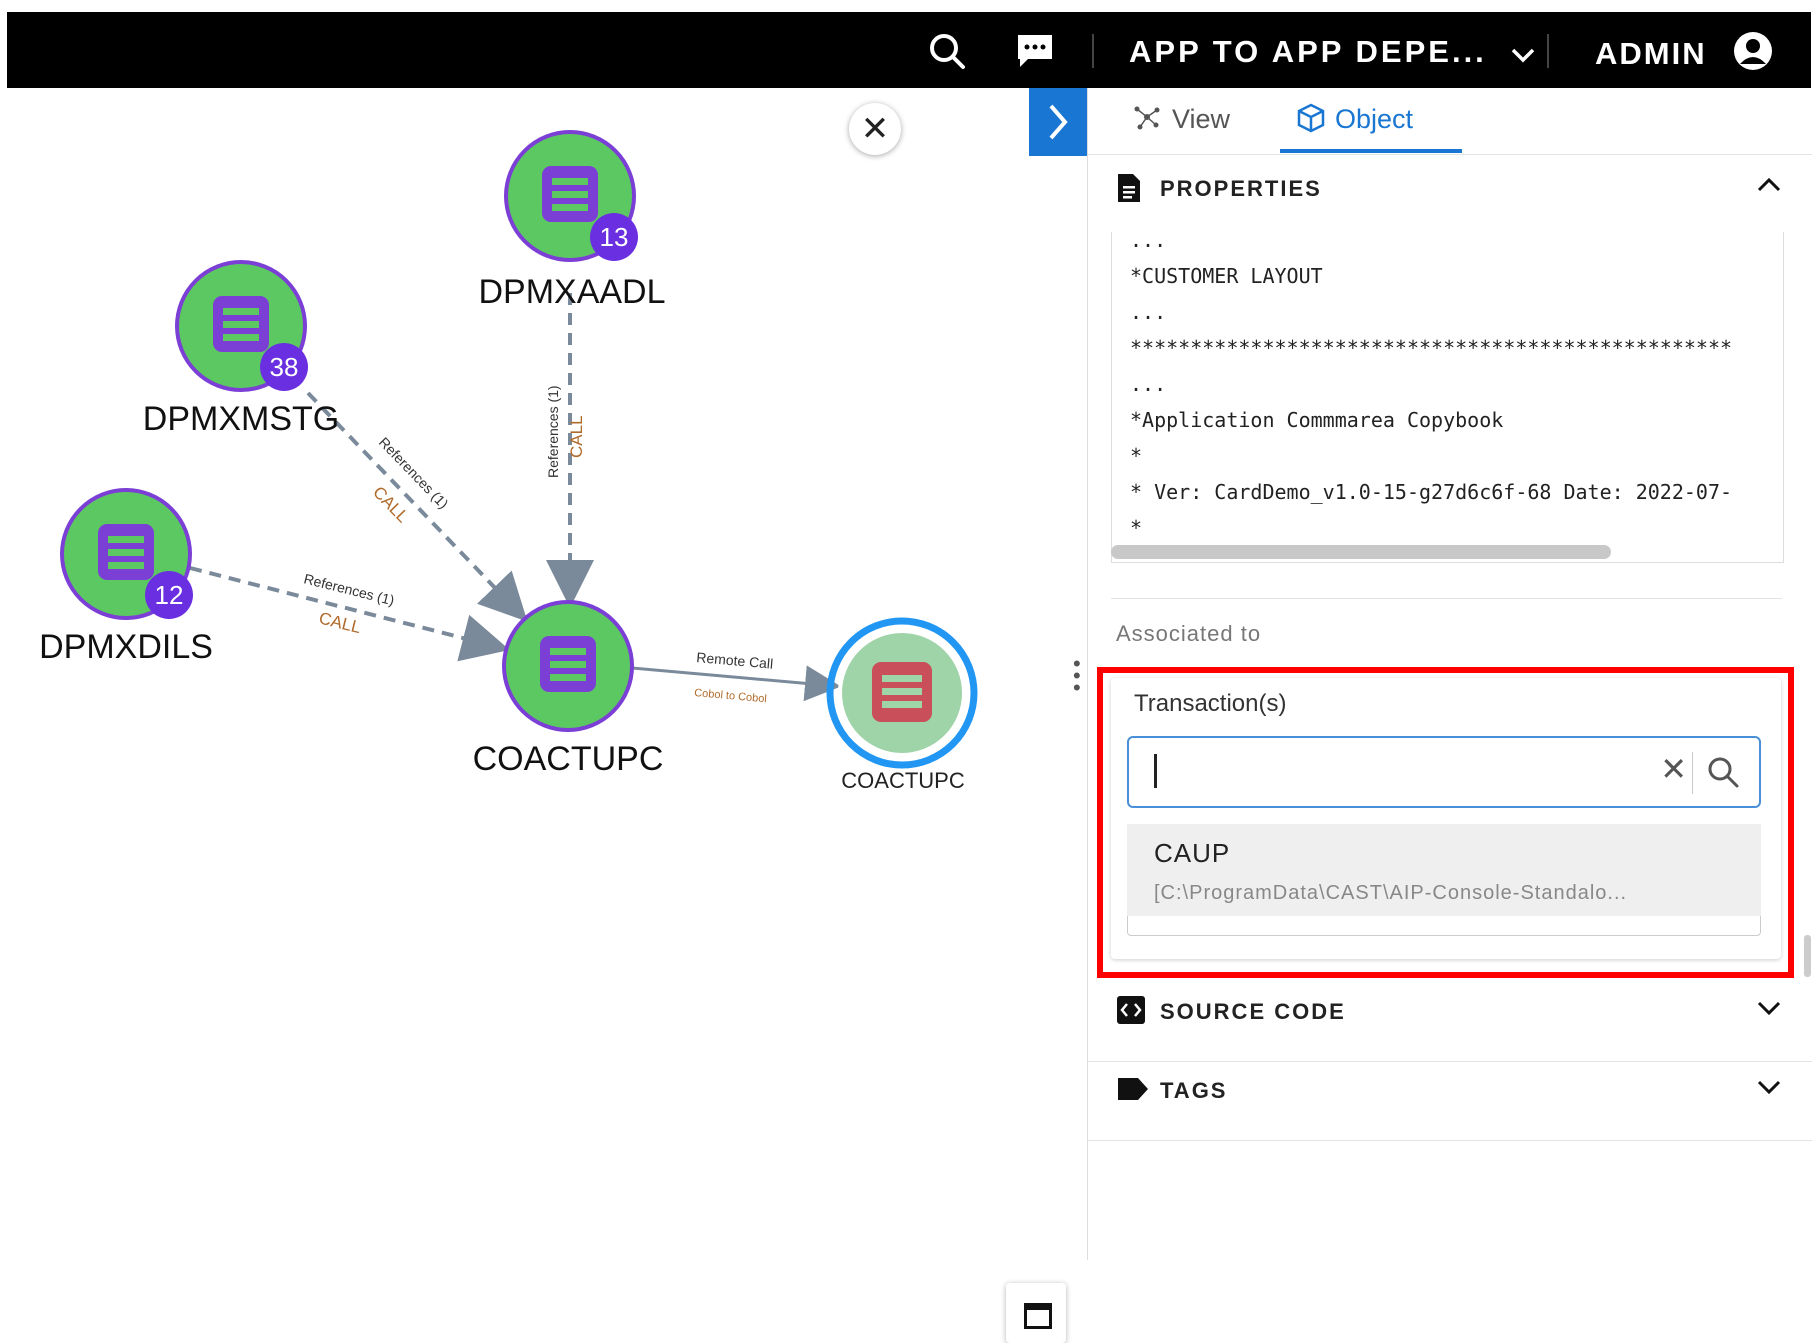 The height and width of the screenshot is (1343, 1817). Describe the element at coordinates (1450, 1091) in the screenshot. I see `tags-header: TAGS` at that location.